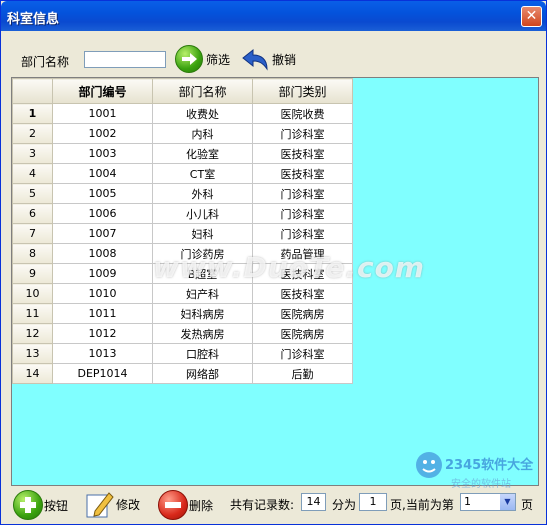 This screenshot has height=525, width=547. I want to click on undo-arrow-icon, so click(256, 61).